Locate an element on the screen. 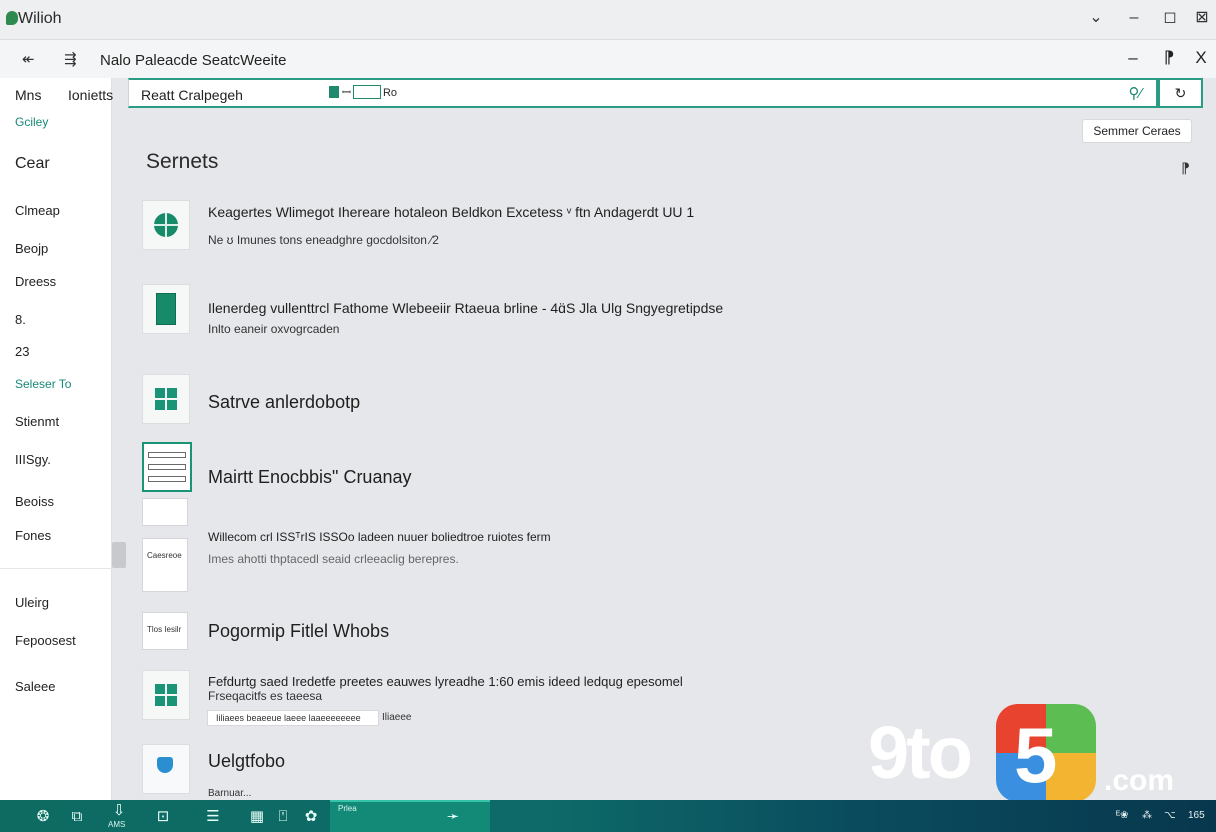 This screenshot has height=832, width=1216. result-tile-blank is located at coordinates (165, 512).